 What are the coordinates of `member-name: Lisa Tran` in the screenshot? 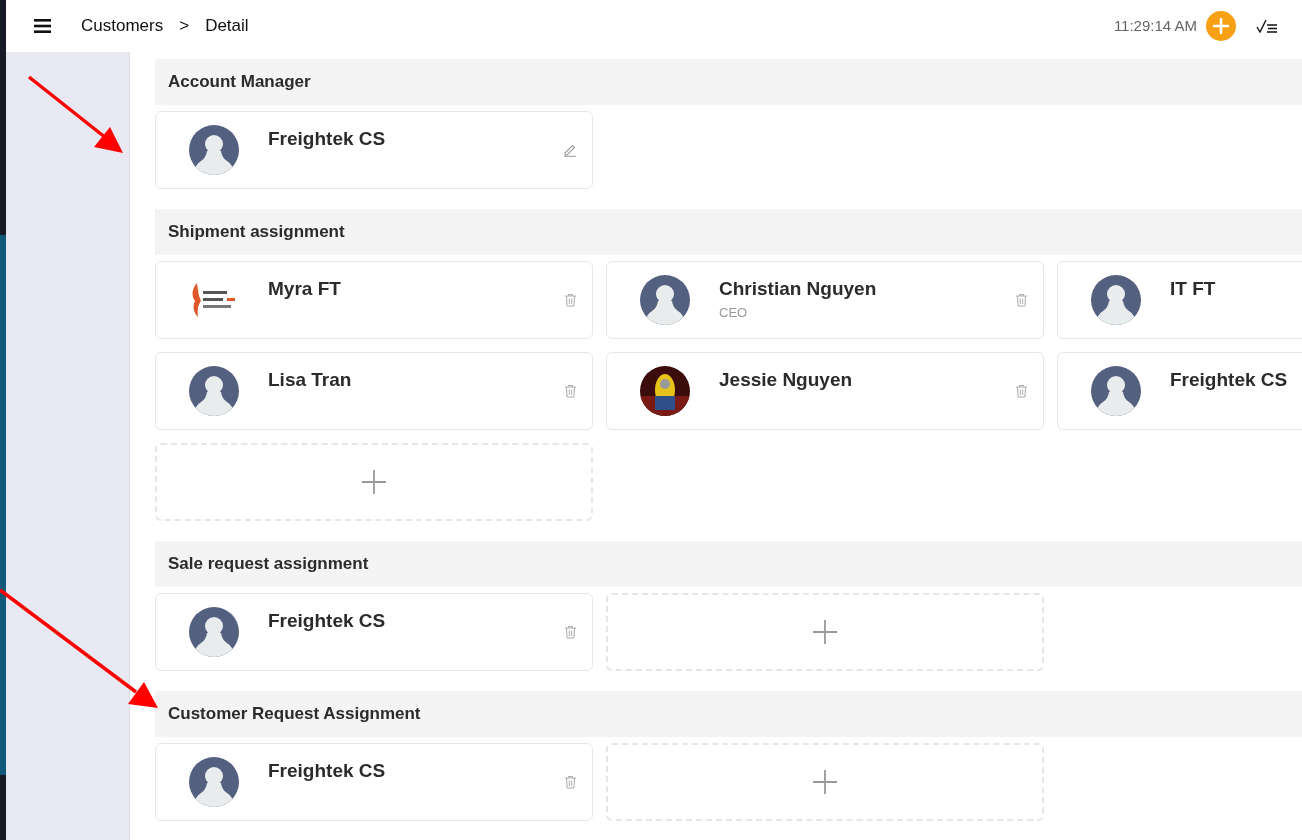 It's located at (310, 380).